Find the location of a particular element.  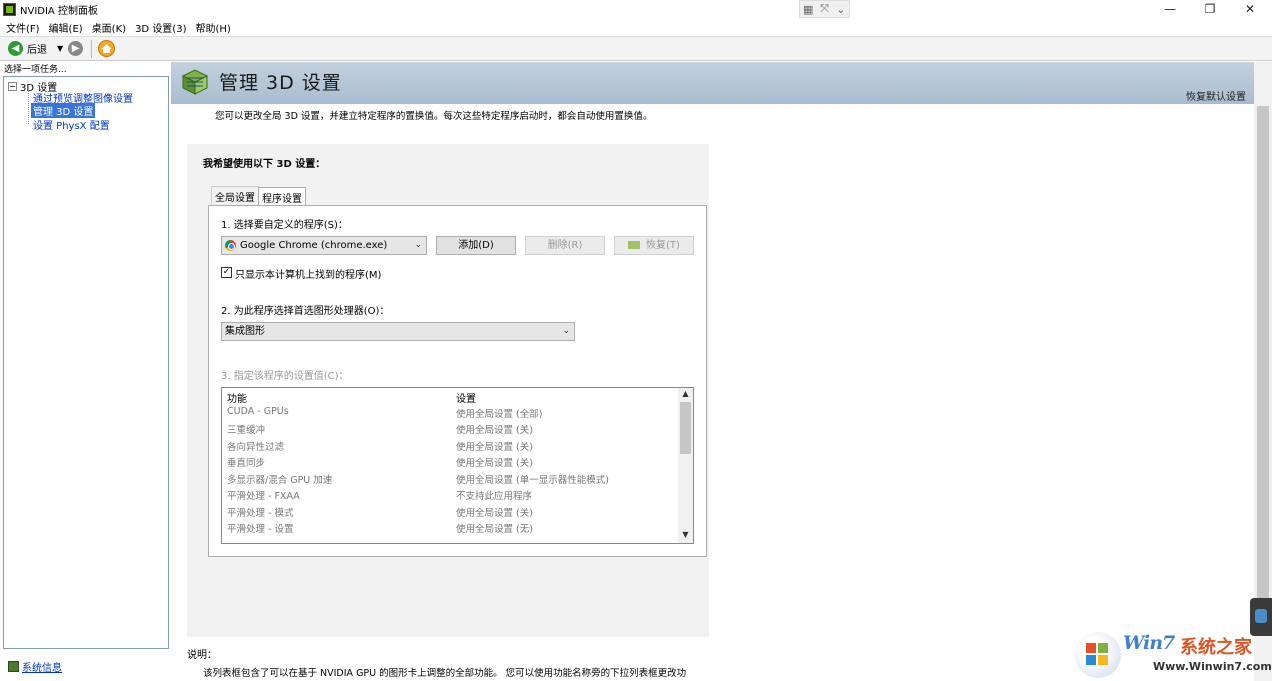

list-scroll-thumb is located at coordinates (685, 428).